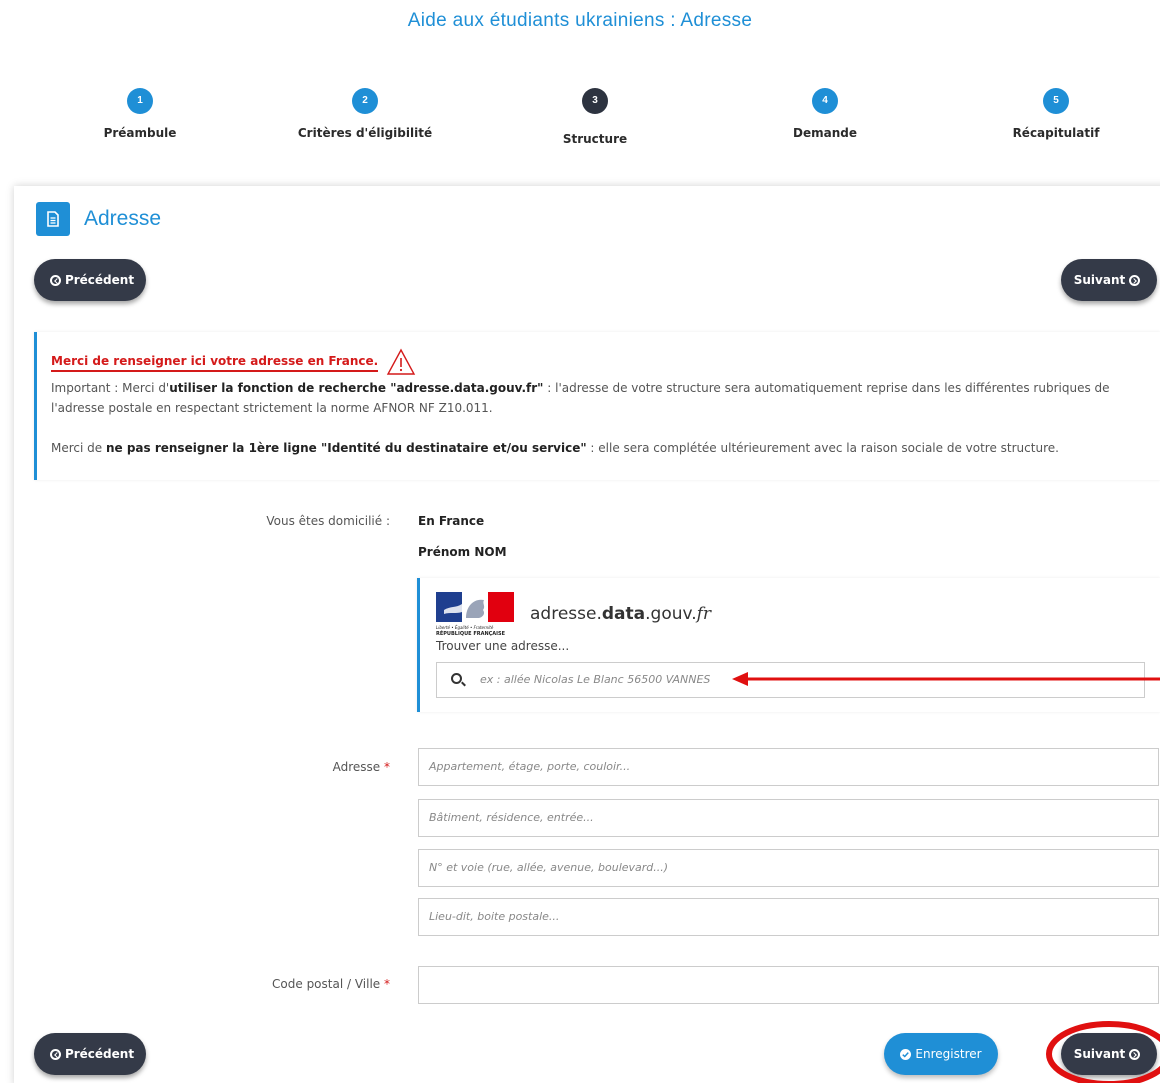 This screenshot has height=1083, width=1160. I want to click on step-number: 5, so click(1056, 101).